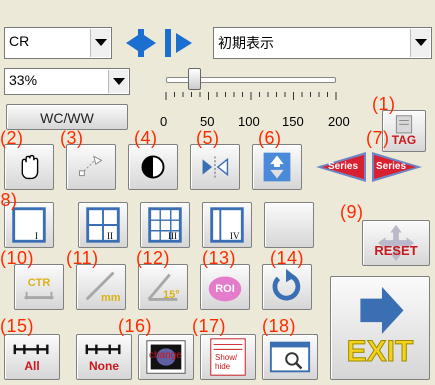 This screenshot has width=435, height=385. Describe the element at coordinates (172, 236) in the screenshot. I see `layout-3-label: III` at that location.